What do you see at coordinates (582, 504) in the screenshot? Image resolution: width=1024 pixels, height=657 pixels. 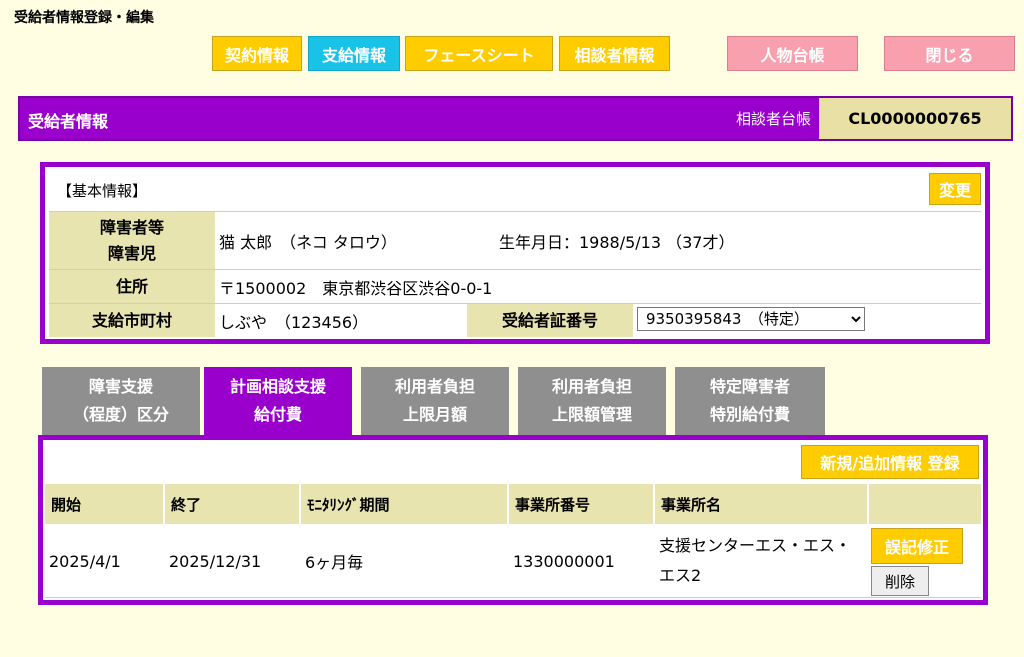 I see `col-office-number: 事業所番号` at bounding box center [582, 504].